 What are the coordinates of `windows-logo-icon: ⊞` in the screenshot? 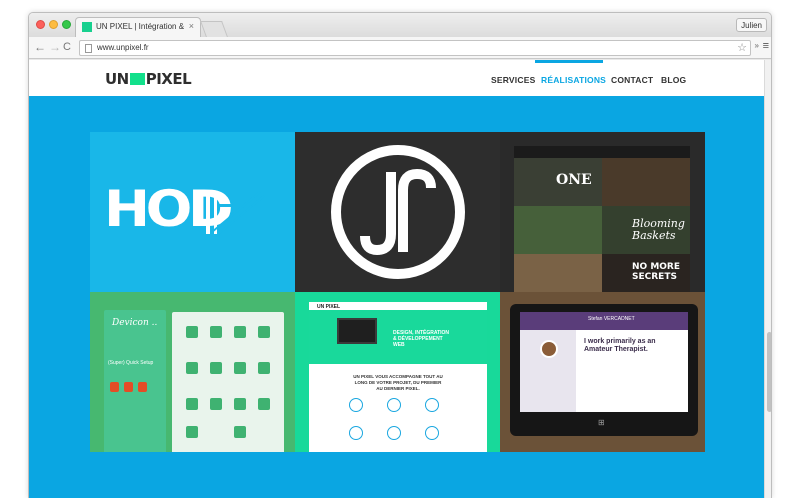 It's located at (601, 422).